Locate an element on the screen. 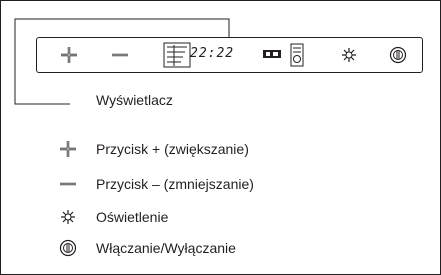  legend-row-plus: Przycisk + (zwiększanie) is located at coordinates (152, 149).